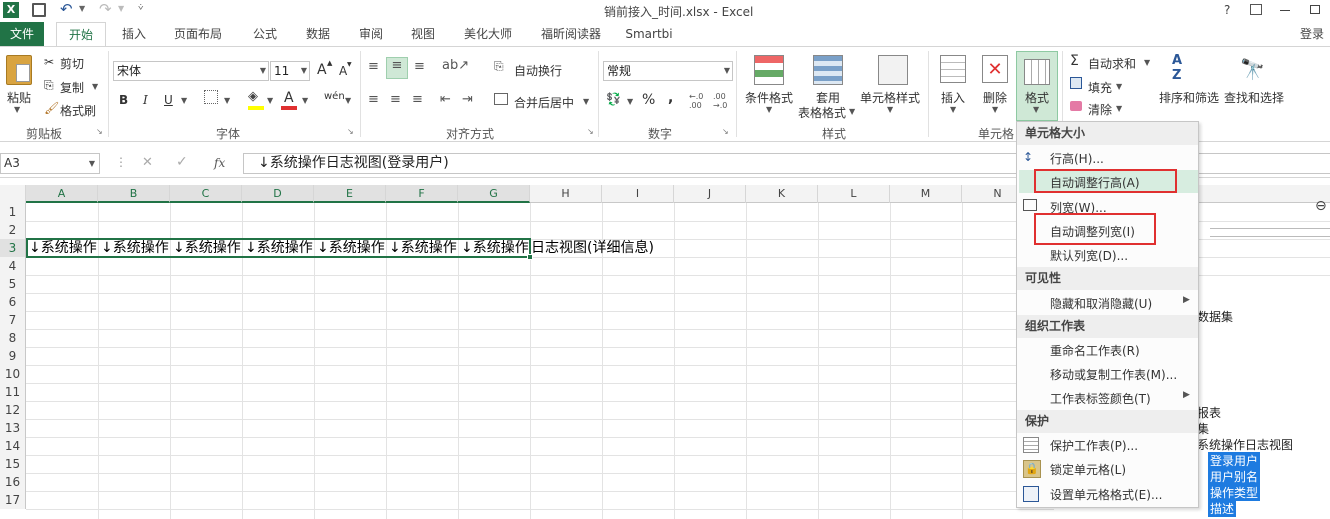 Image resolution: width=1330 pixels, height=519 pixels. Describe the element at coordinates (66, 9) in the screenshot. I see `undo-icon: ↶` at that location.